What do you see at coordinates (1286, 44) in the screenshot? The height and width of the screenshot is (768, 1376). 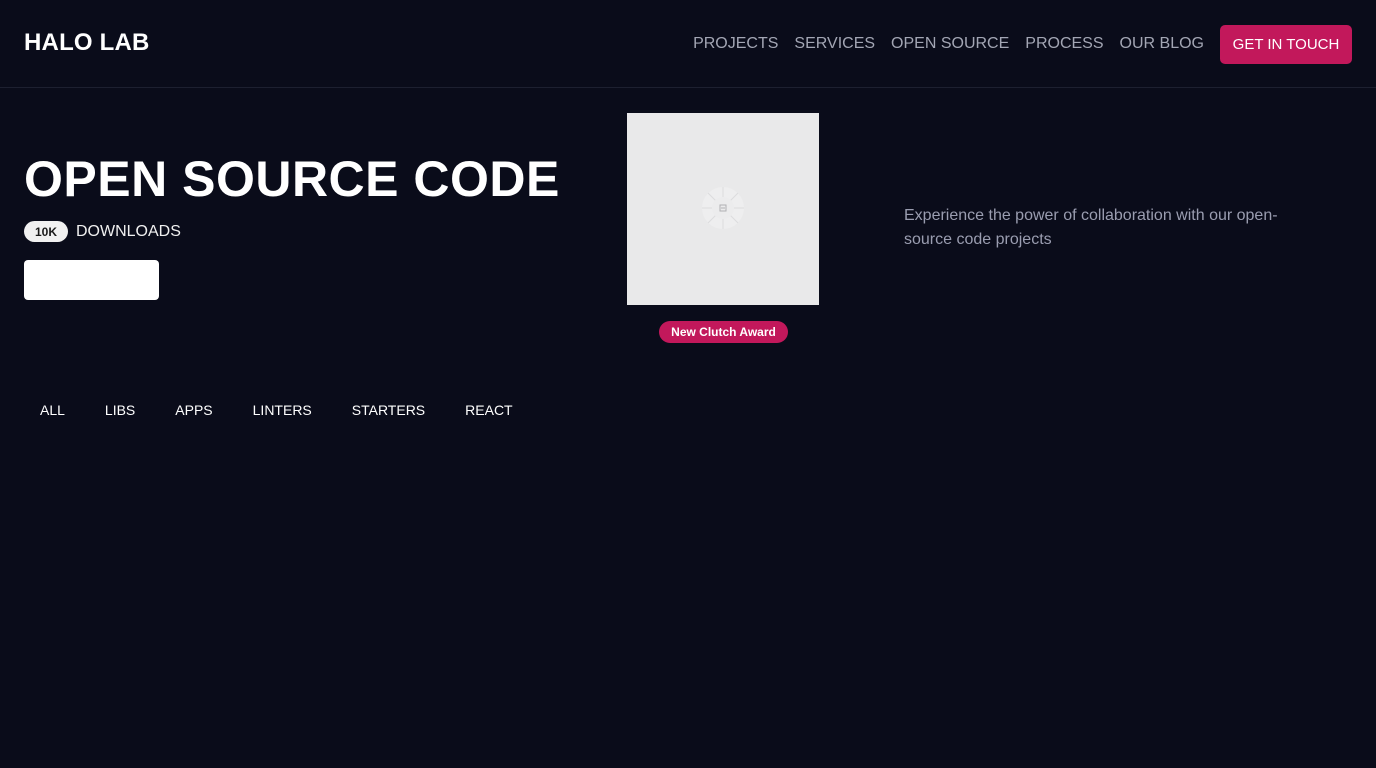 I see `get-in-touch-button: GET IN TOUCH` at bounding box center [1286, 44].